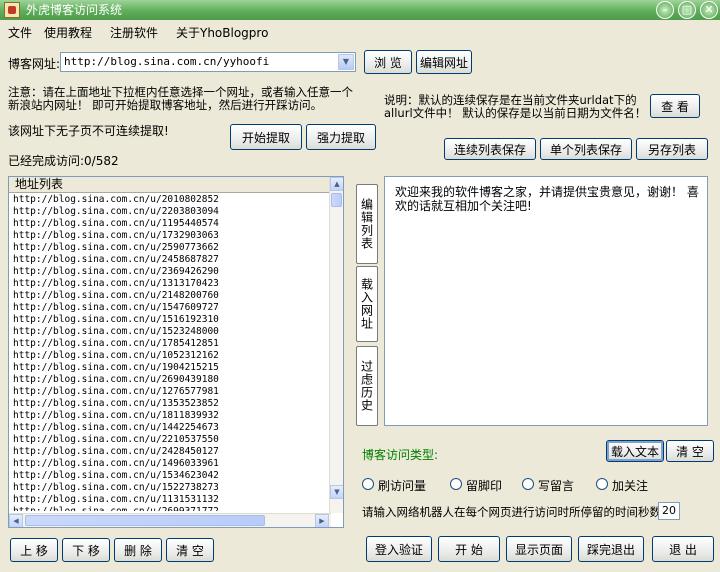 This screenshot has height=572, width=720. Describe the element at coordinates (602, 484) in the screenshot. I see `radio-follow` at that location.